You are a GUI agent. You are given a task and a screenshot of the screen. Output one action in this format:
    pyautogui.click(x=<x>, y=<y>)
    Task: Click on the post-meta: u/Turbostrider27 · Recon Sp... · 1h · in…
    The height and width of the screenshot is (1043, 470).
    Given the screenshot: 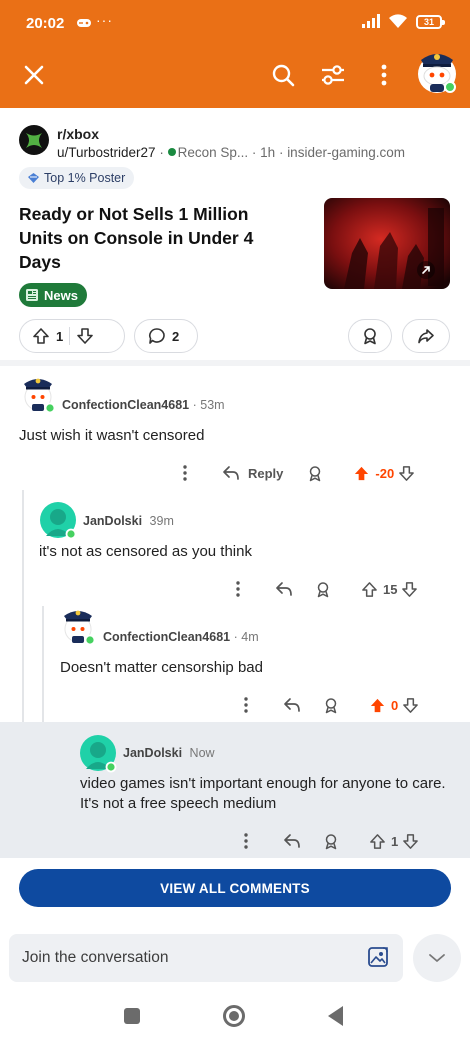 What is the action you would take?
    pyautogui.click(x=231, y=152)
    